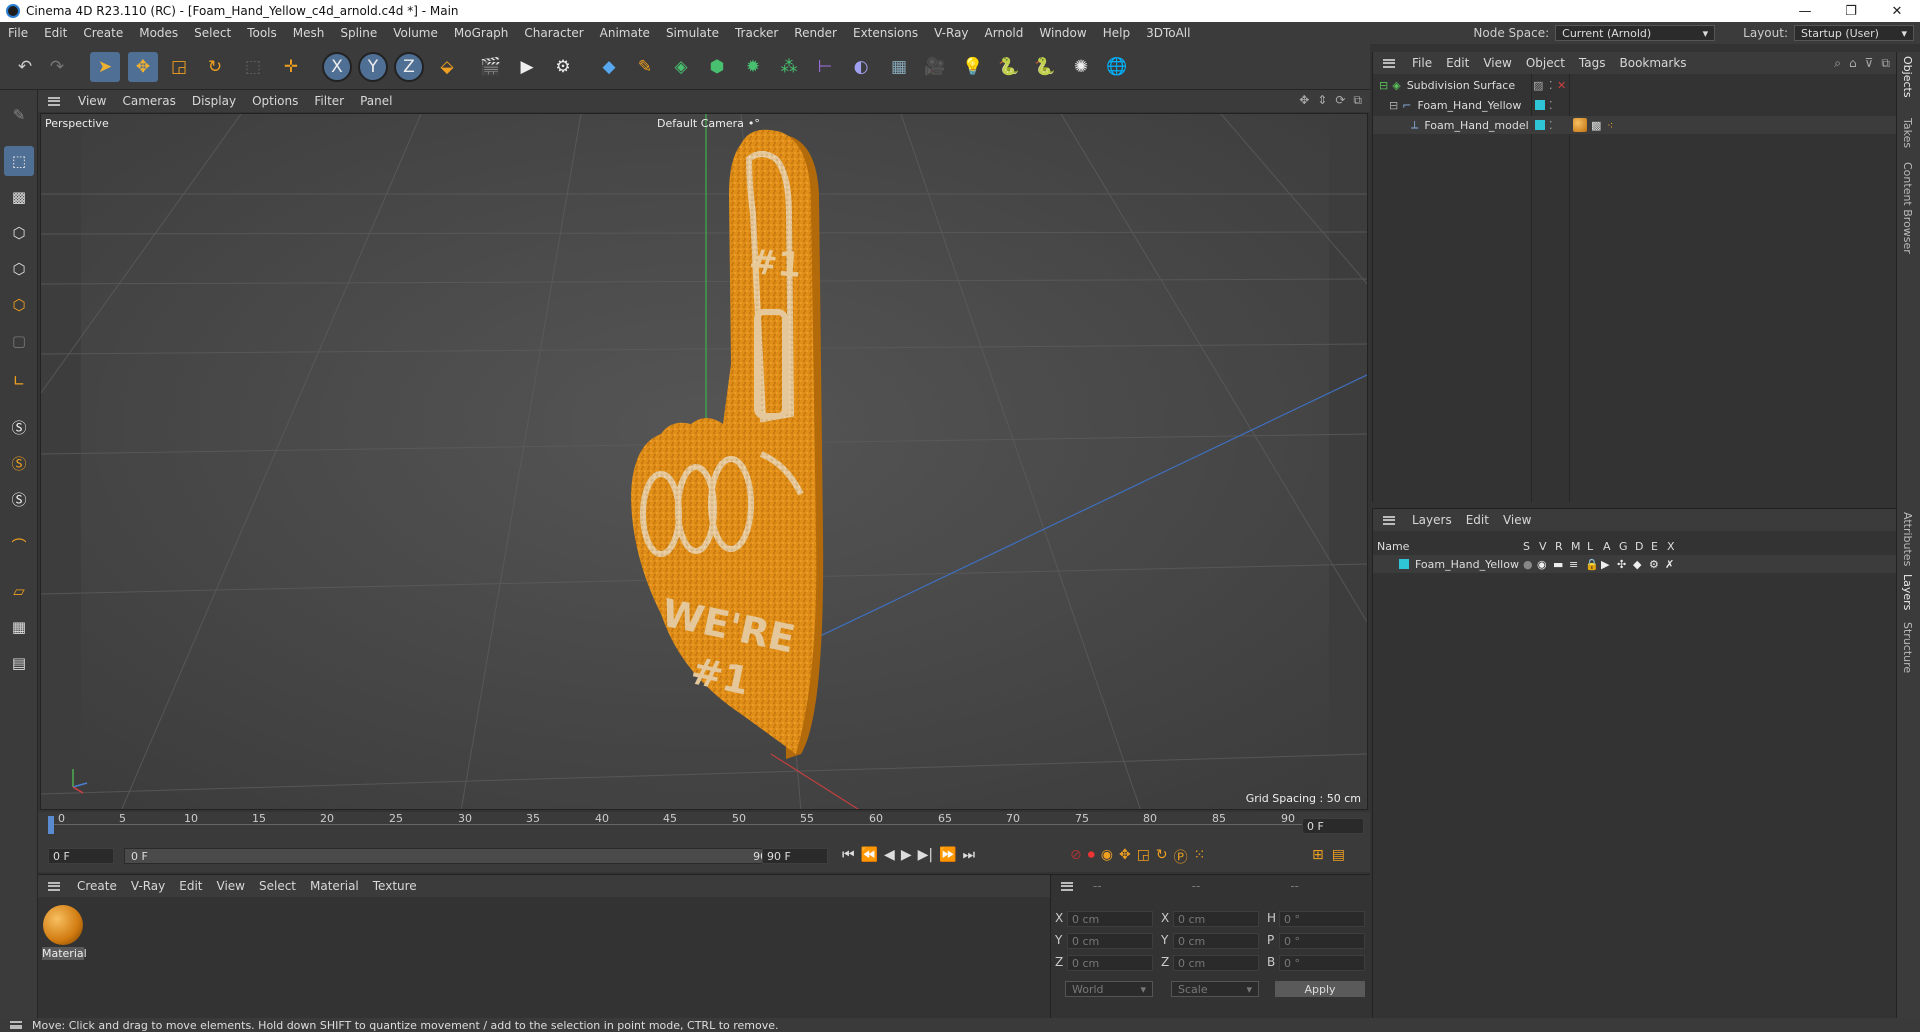  Describe the element at coordinates (454, 856) in the screenshot. I see `range-slider: 0 F 90 F` at that location.